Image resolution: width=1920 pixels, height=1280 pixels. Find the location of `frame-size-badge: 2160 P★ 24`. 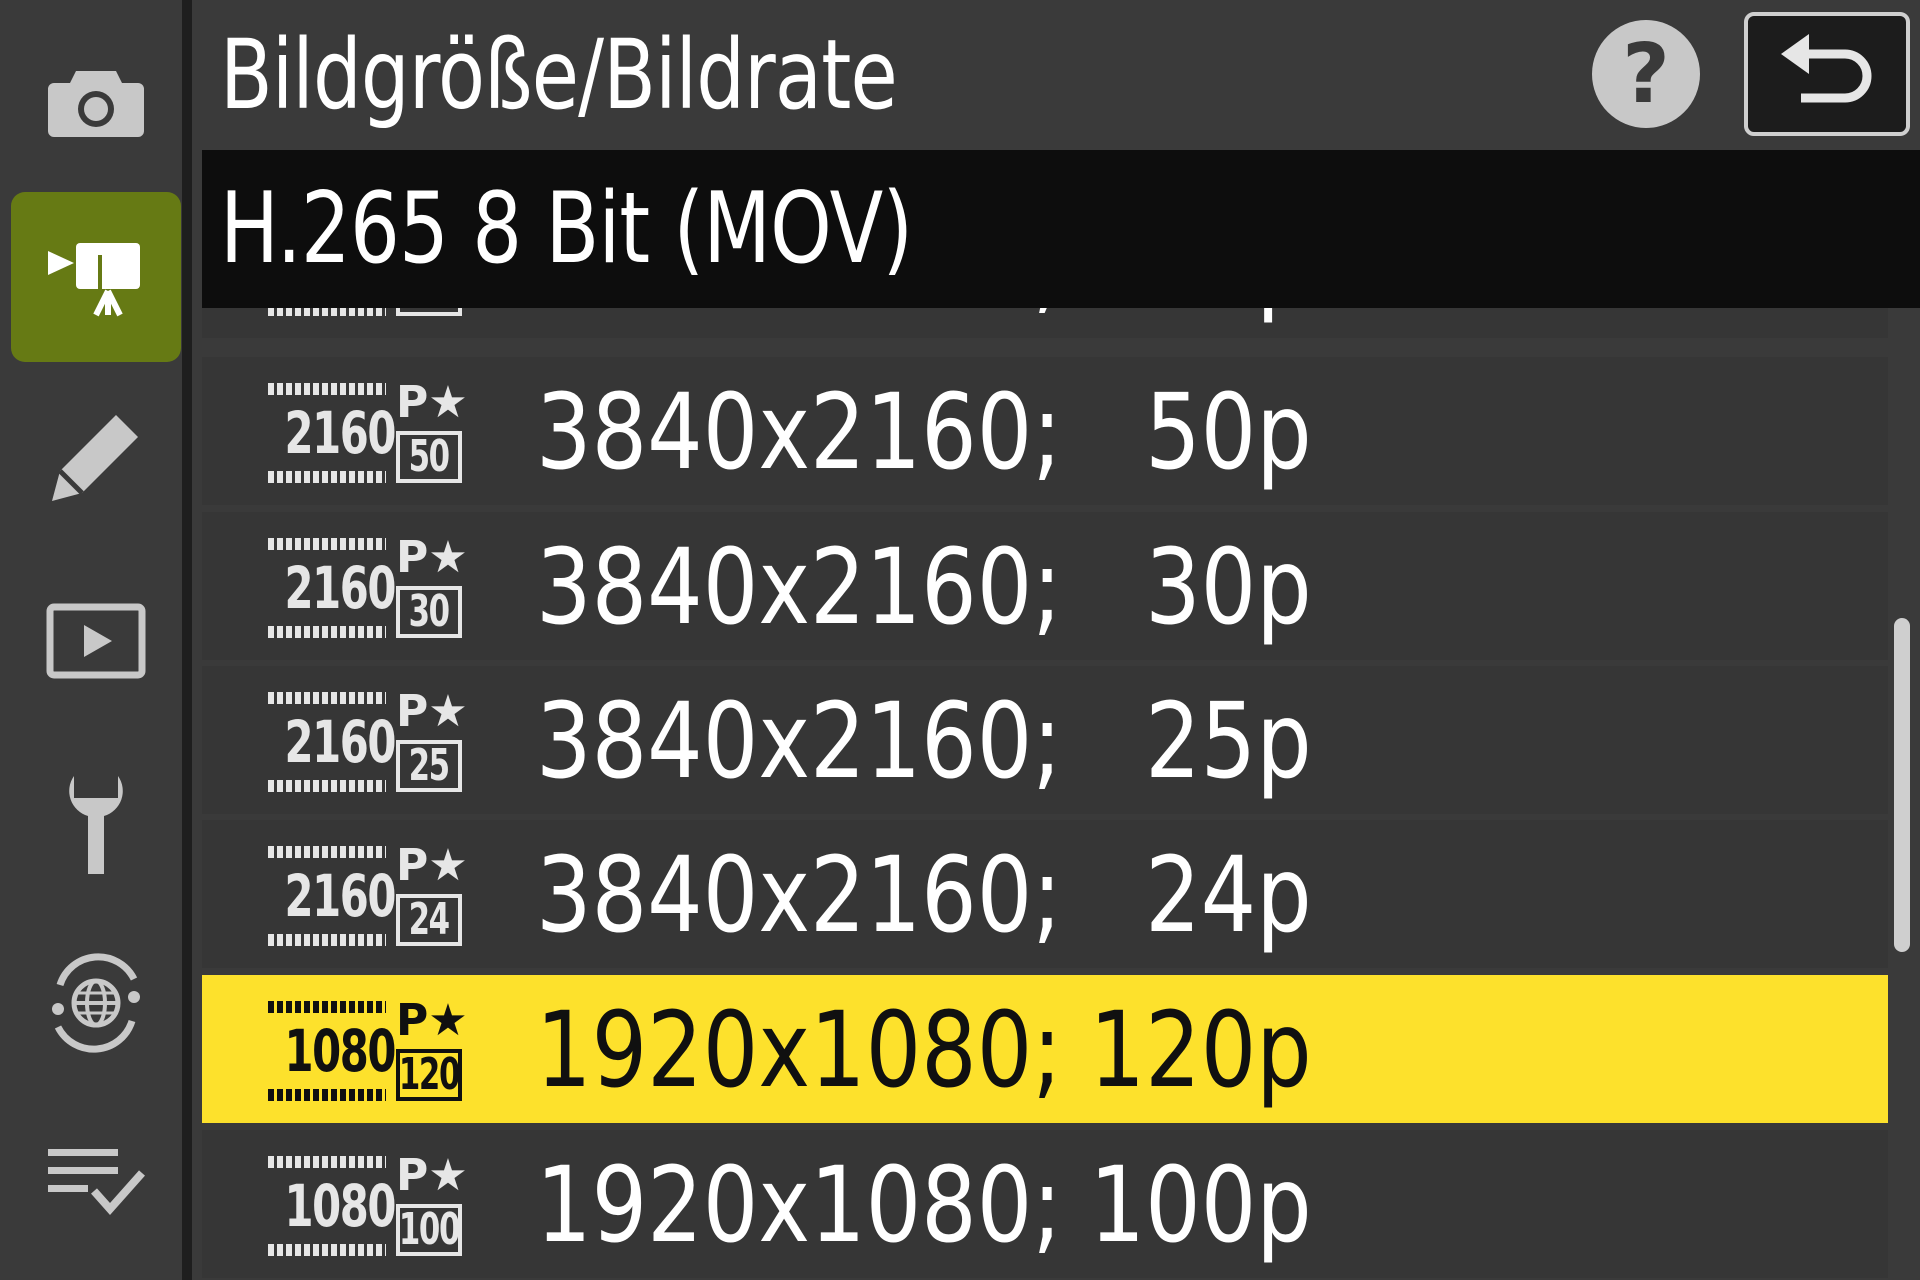

frame-size-badge: 2160 P★ 24 is located at coordinates (368, 894).